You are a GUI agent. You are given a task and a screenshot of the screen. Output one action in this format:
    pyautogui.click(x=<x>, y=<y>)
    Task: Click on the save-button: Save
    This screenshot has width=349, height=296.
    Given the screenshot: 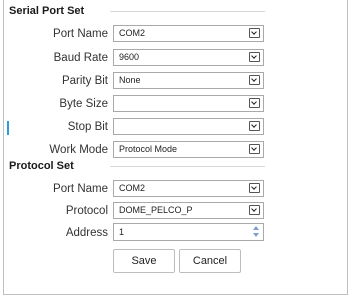 What is the action you would take?
    pyautogui.click(x=144, y=261)
    